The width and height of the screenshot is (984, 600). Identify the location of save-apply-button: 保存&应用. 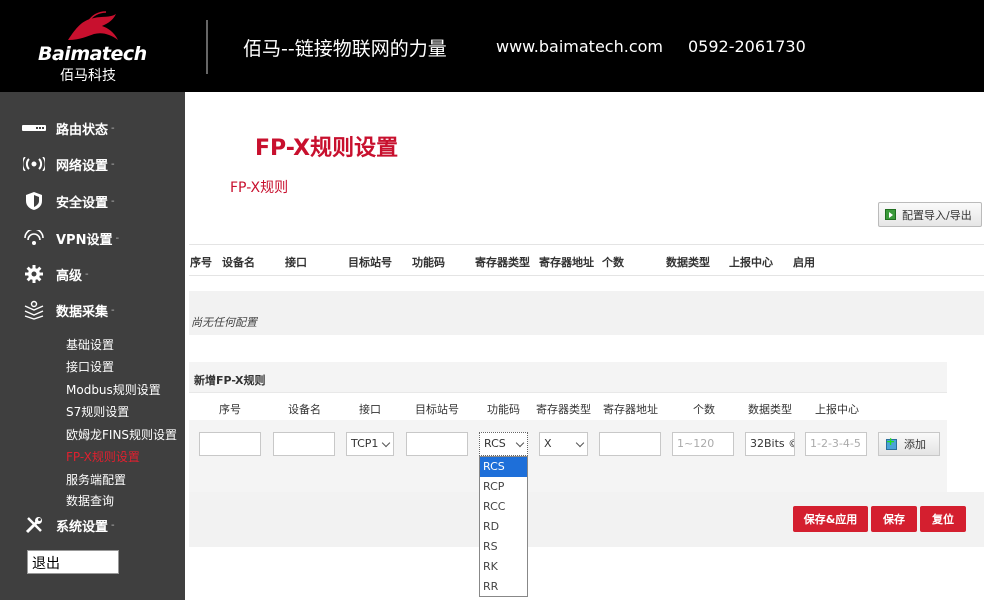
(830, 519).